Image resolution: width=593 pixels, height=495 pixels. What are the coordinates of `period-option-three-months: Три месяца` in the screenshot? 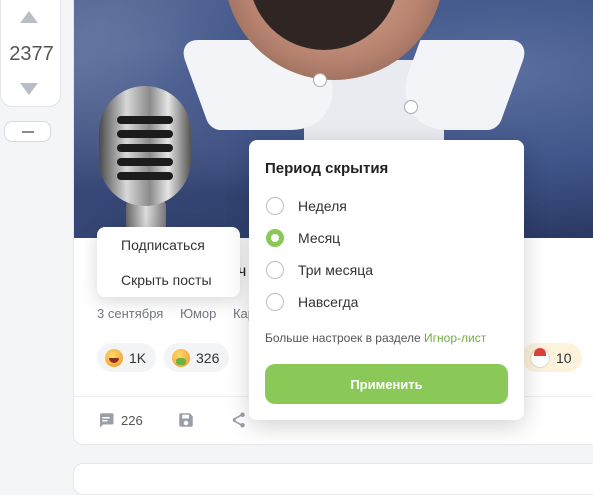 It's located at (319, 270).